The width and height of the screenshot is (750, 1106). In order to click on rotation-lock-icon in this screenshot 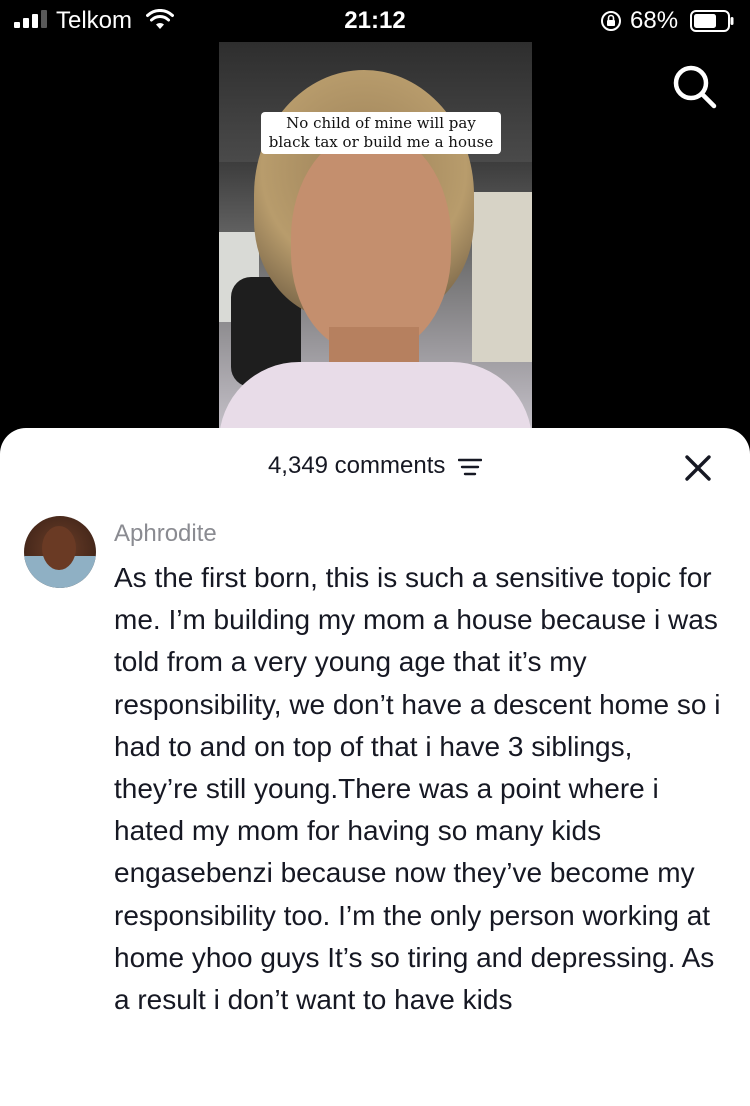, I will do `click(611, 21)`.